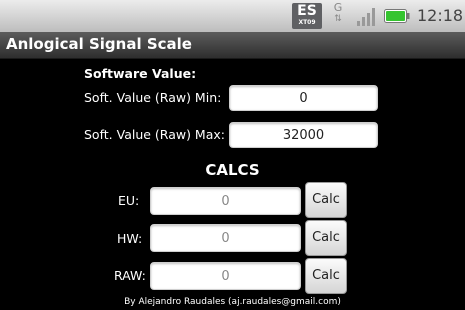 The height and width of the screenshot is (310, 465). Describe the element at coordinates (303, 98) in the screenshot. I see `soft-raw-min-input` at that location.